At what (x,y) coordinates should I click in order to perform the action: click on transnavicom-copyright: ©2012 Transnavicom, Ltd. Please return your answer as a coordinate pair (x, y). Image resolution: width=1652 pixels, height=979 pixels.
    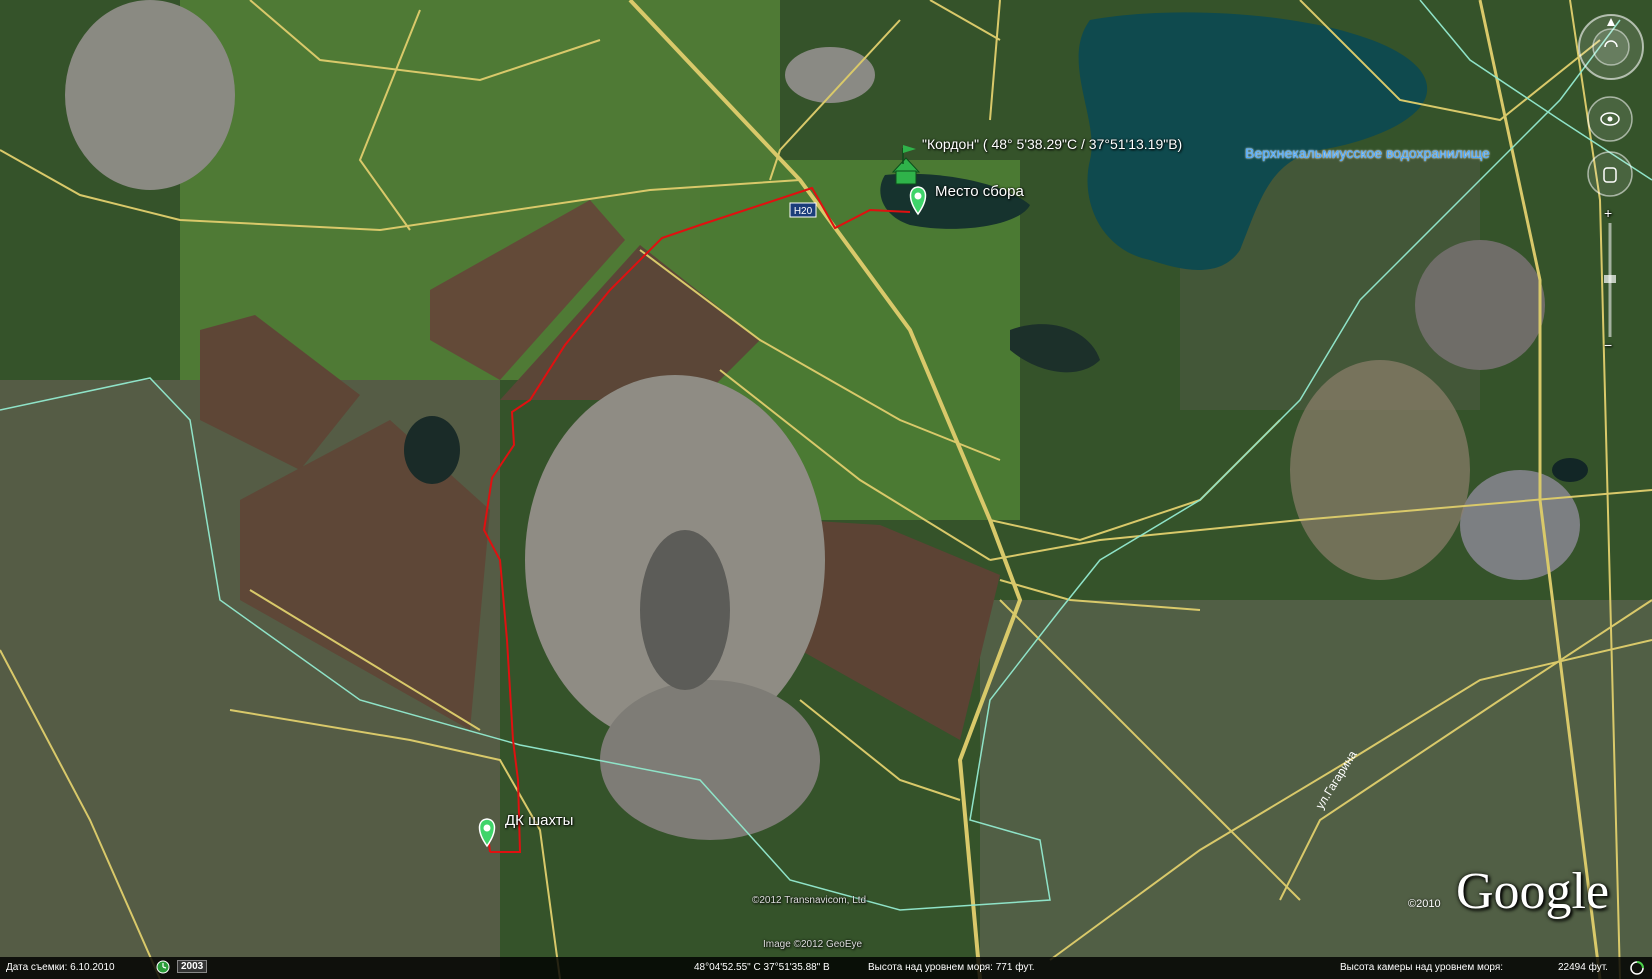
    Looking at the image, I should click on (809, 900).